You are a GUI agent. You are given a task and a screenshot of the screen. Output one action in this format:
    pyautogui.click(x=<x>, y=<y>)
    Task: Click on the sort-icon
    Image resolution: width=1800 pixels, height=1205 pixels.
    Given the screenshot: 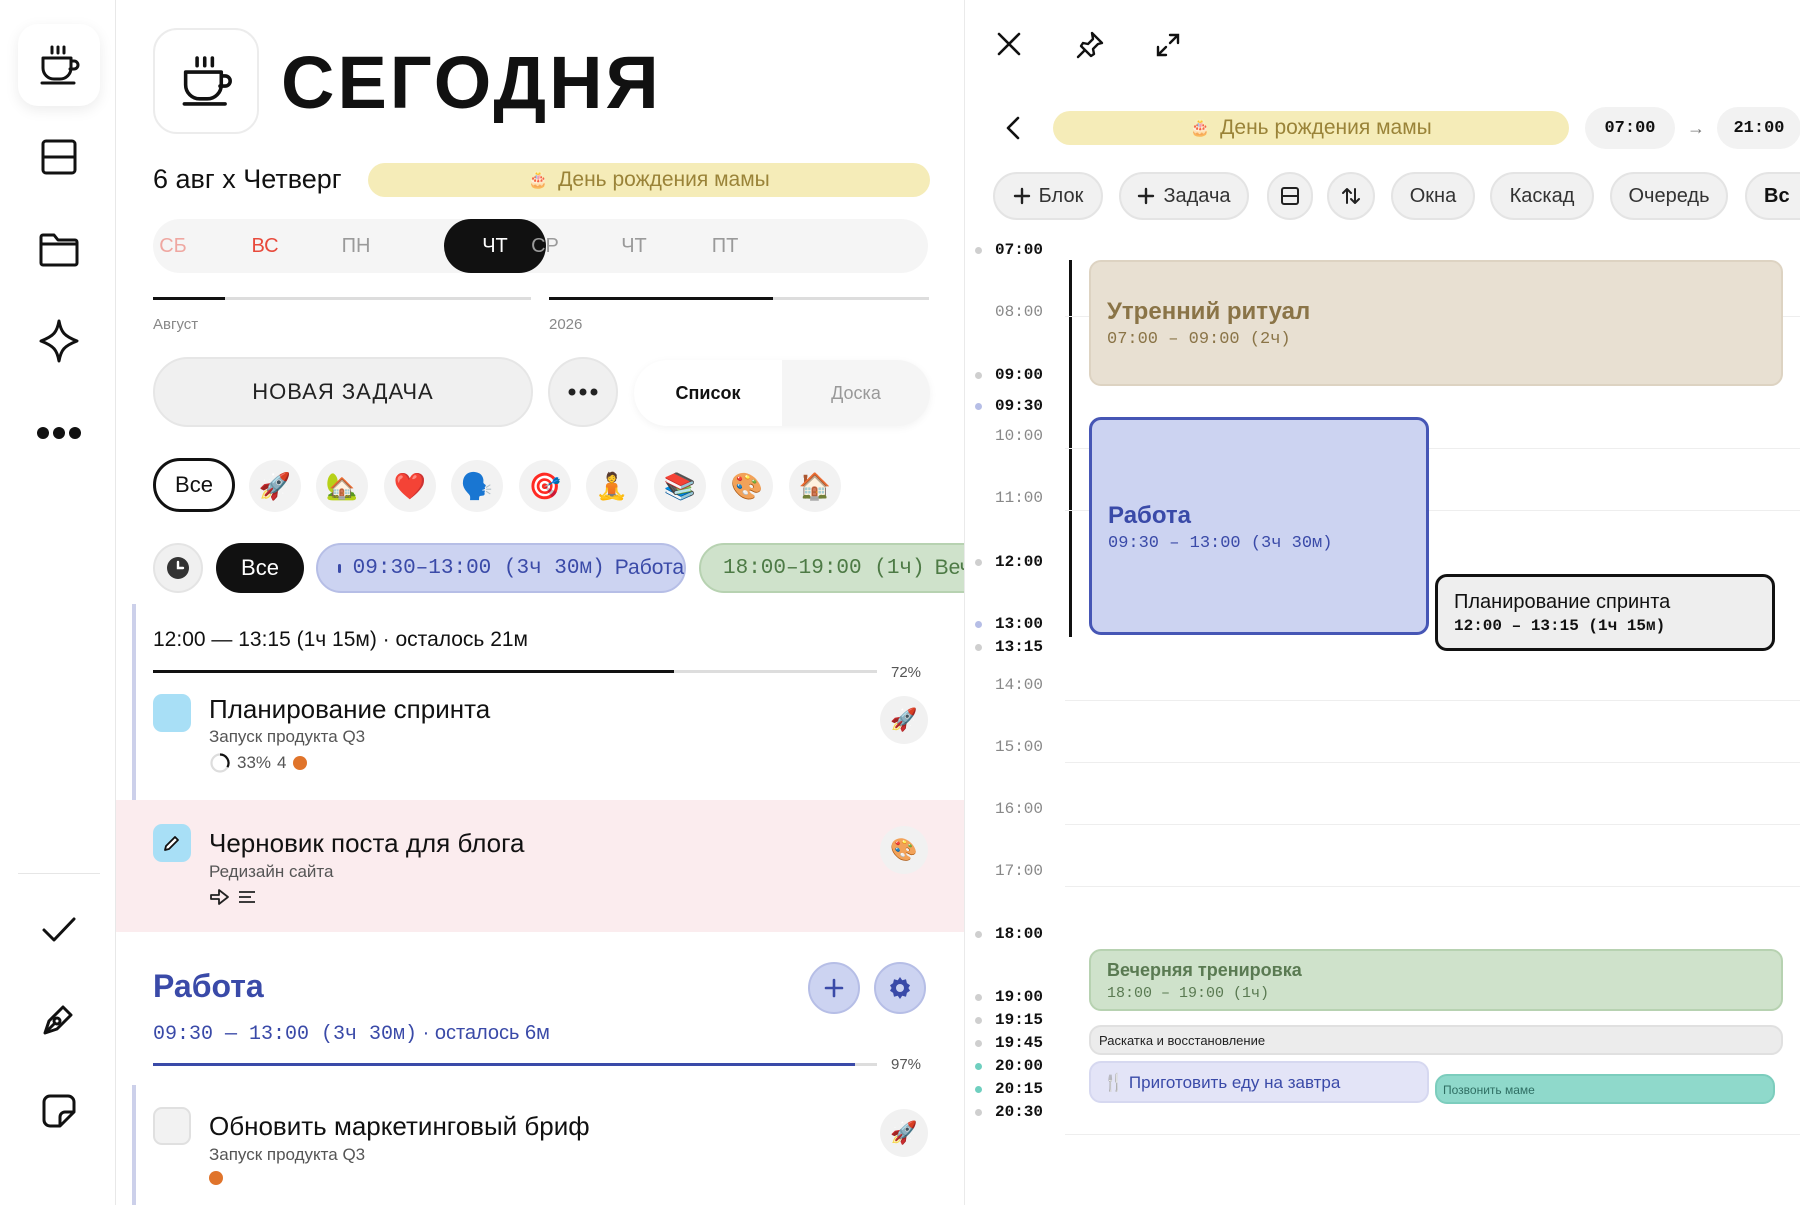 What is the action you would take?
    pyautogui.click(x=1351, y=196)
    